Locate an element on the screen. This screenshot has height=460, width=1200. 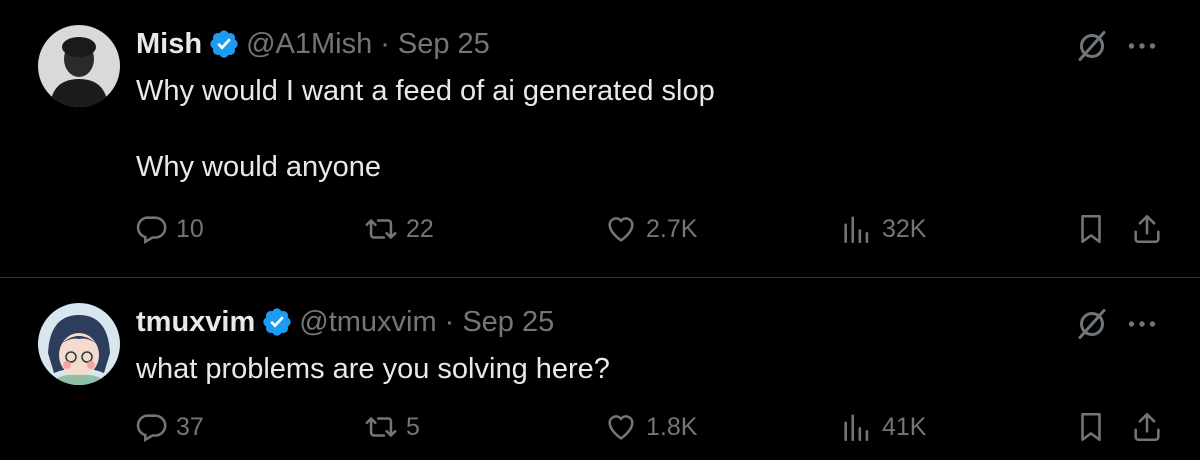
action-bar: 10 22 2.7K 32K is located at coordinates (653, 234).